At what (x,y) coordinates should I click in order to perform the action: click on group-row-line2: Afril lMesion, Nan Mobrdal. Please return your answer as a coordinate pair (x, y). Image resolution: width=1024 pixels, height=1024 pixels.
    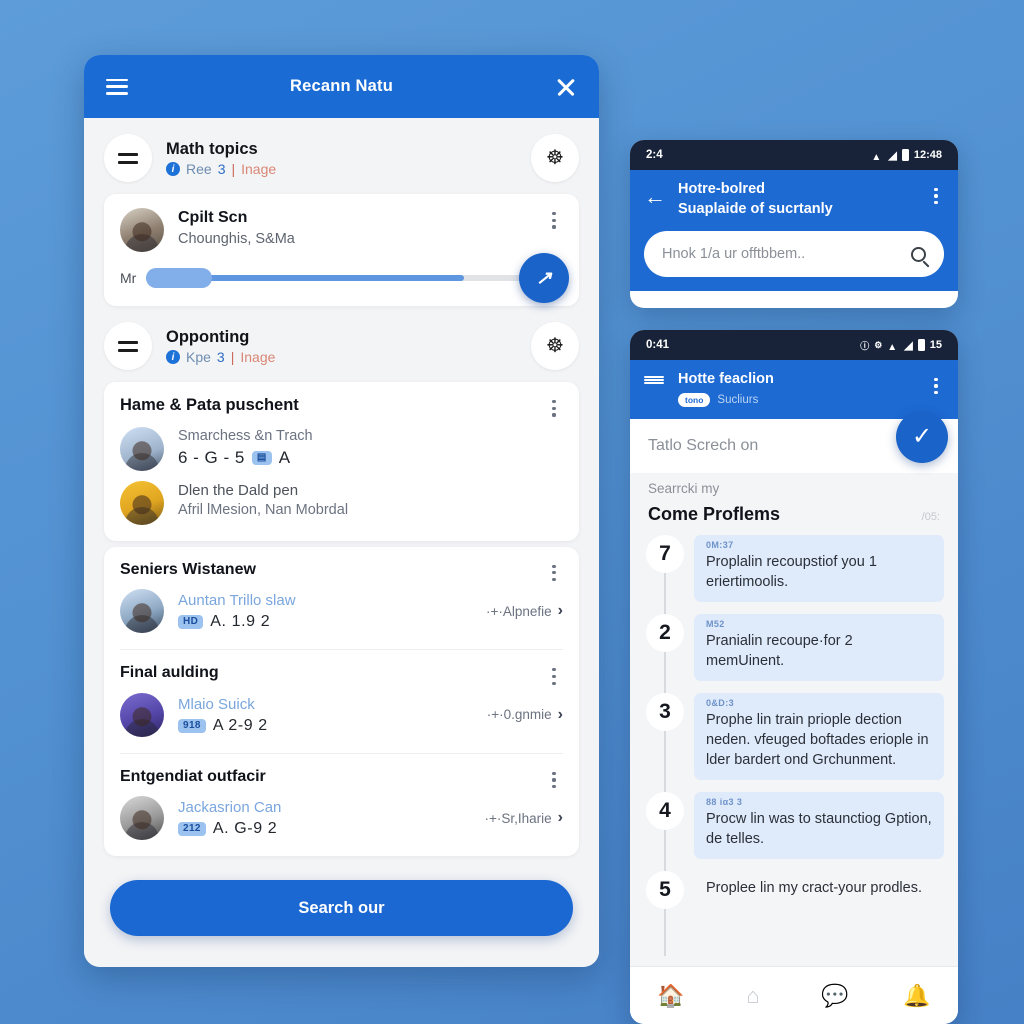
    Looking at the image, I should click on (263, 509).